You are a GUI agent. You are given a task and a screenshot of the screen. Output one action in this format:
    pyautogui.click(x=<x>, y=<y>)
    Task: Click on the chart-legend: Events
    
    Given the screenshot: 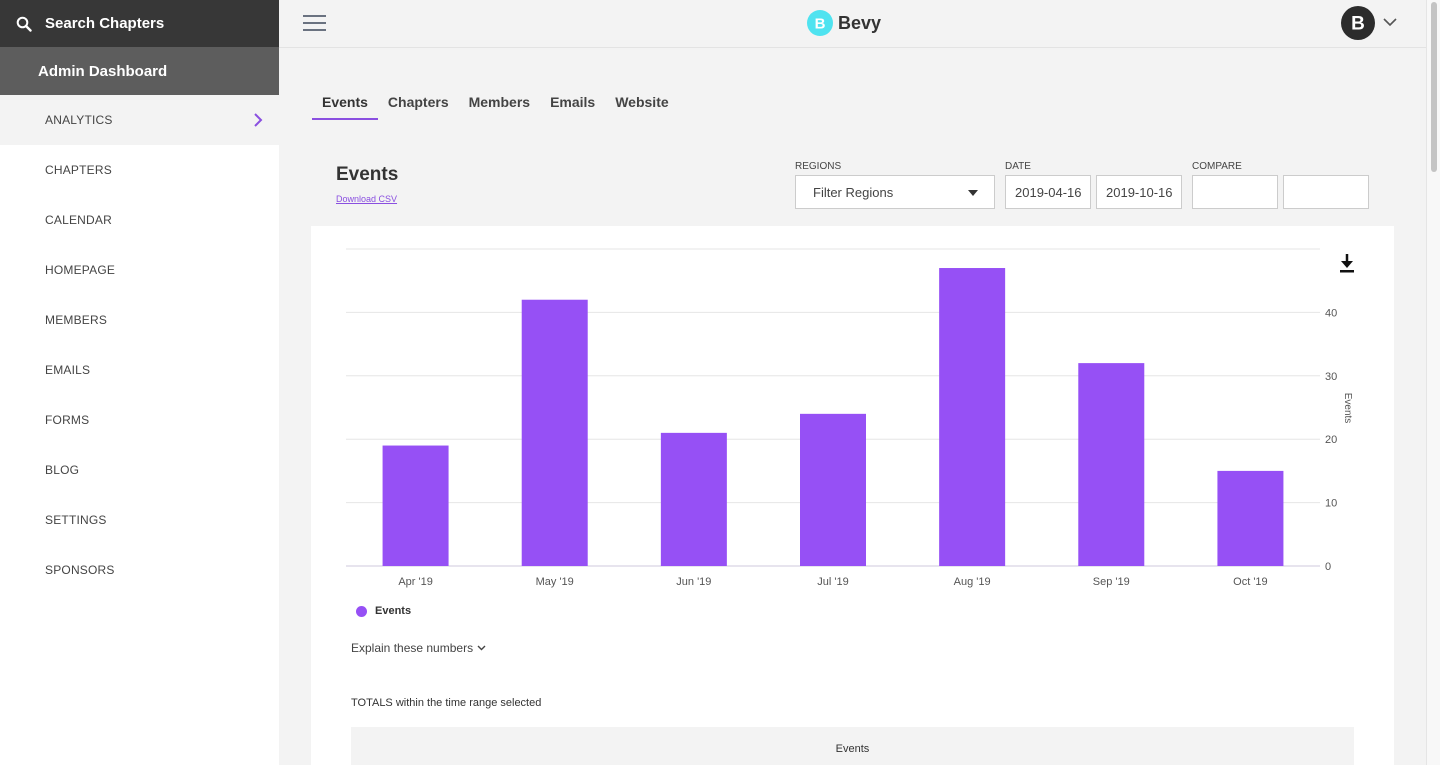 What is the action you would take?
    pyautogui.click(x=383, y=611)
    